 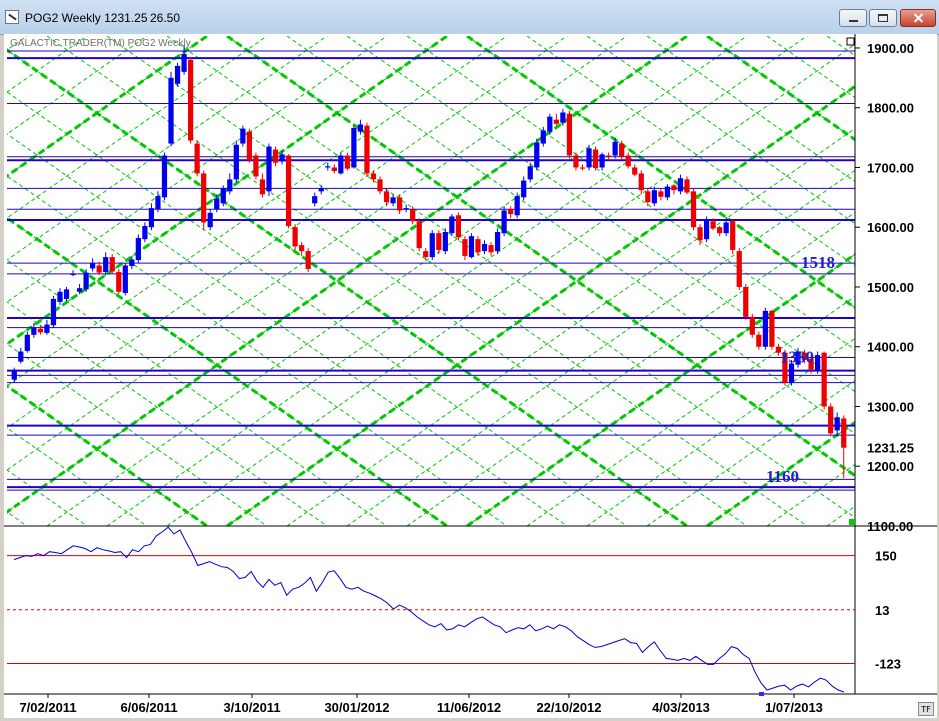 What do you see at coordinates (888, 664) in the screenshot?
I see `oscillator-tick-label: -123` at bounding box center [888, 664].